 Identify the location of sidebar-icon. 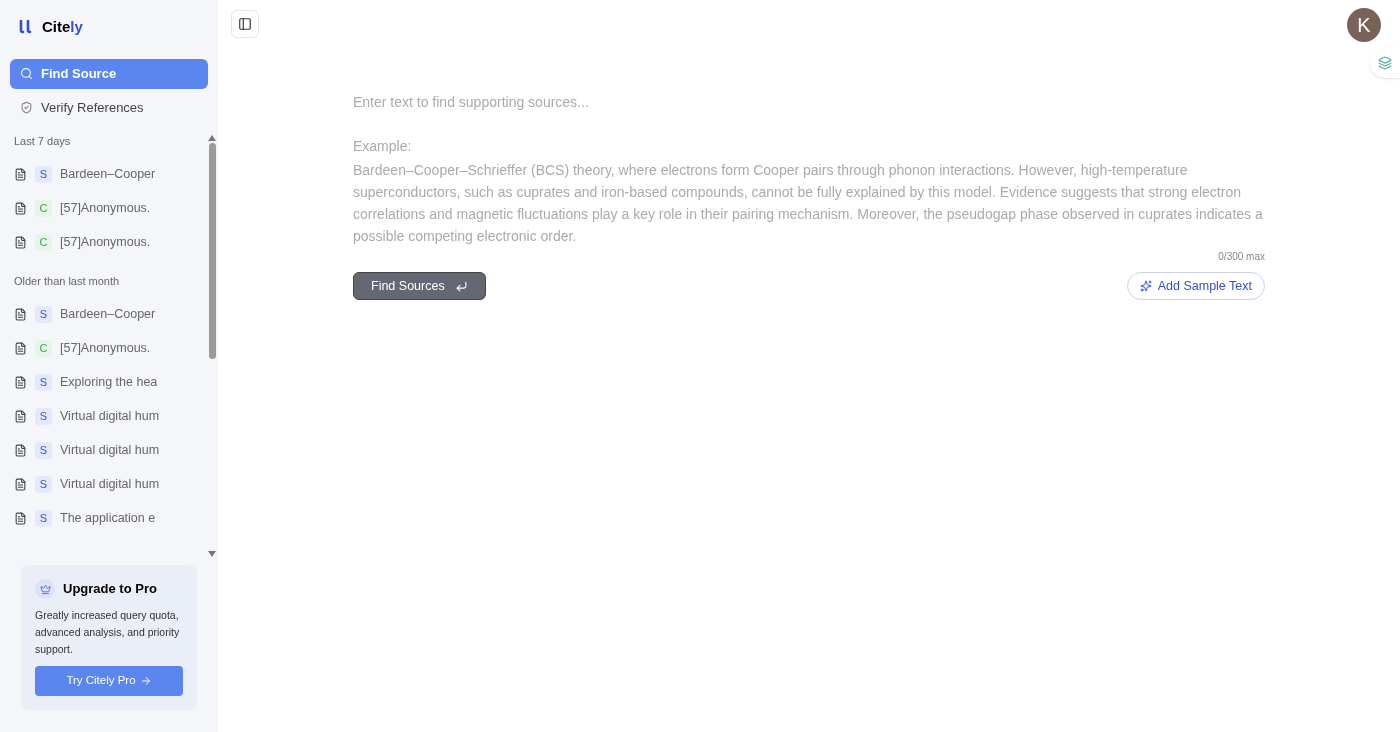
(245, 24).